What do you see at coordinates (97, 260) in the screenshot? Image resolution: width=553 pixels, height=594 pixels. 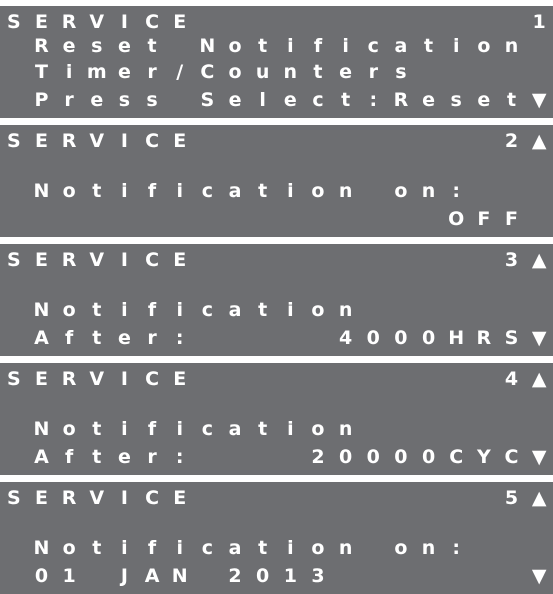 I see `lcd-character: V` at bounding box center [97, 260].